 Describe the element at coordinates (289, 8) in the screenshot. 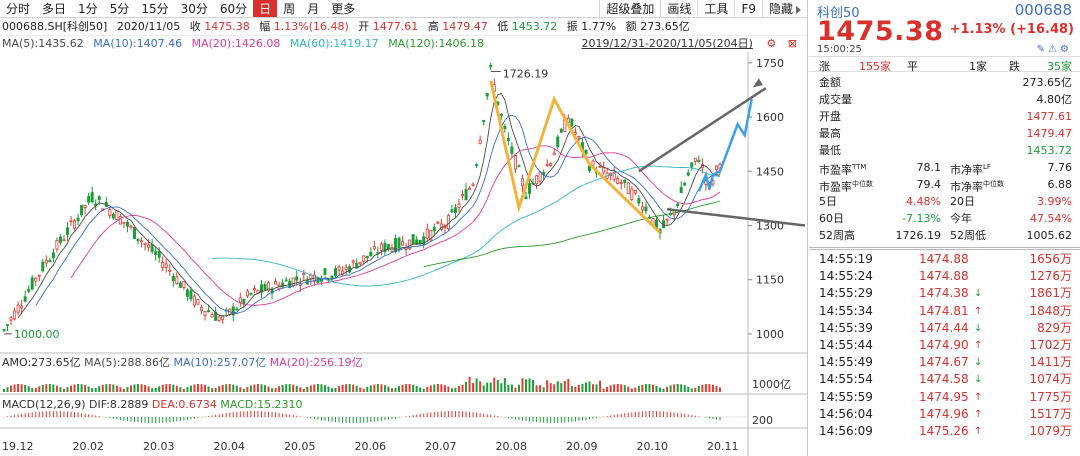

I see `period-tab-8: 周` at that location.